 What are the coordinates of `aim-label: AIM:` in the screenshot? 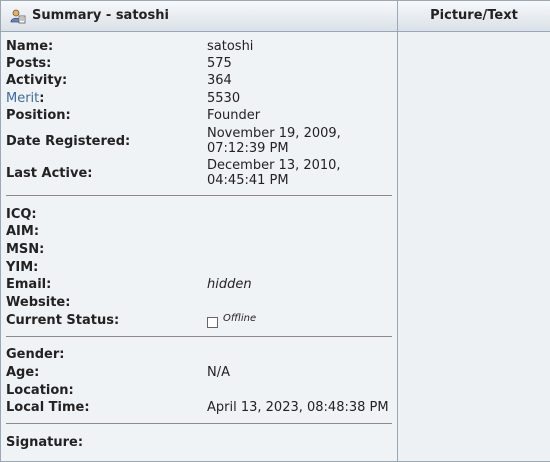 It's located at (23, 231).